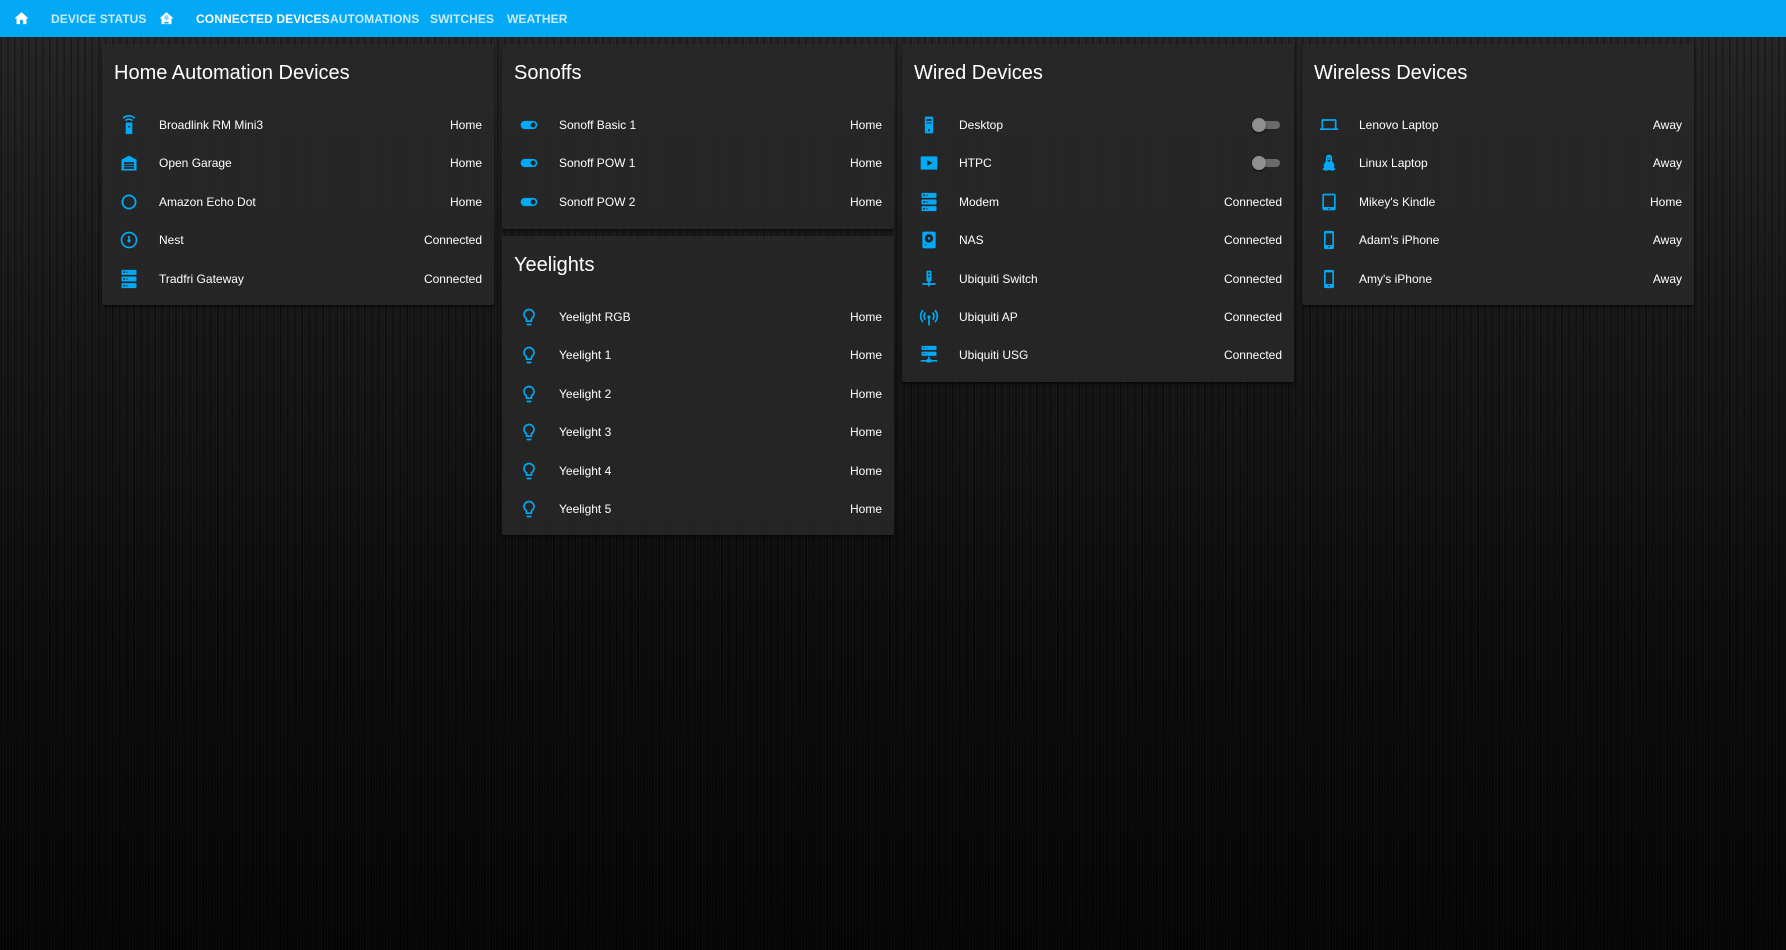 The image size is (1786, 950). Describe the element at coordinates (298, 279) in the screenshot. I see `entity-row-tradfri-gateway: Tradfri Gateway Connected` at that location.